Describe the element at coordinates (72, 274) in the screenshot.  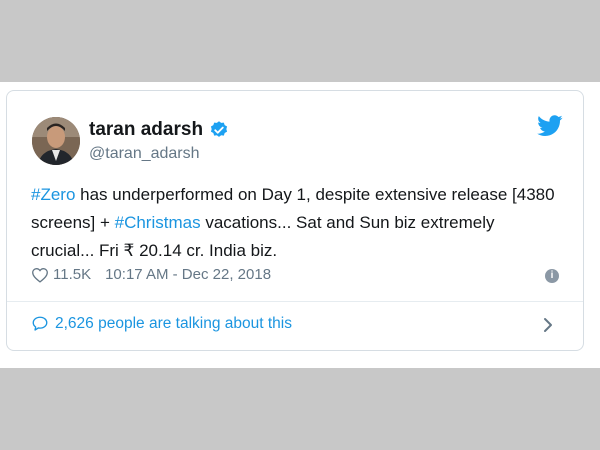
I see `like-count: 11.5K` at that location.